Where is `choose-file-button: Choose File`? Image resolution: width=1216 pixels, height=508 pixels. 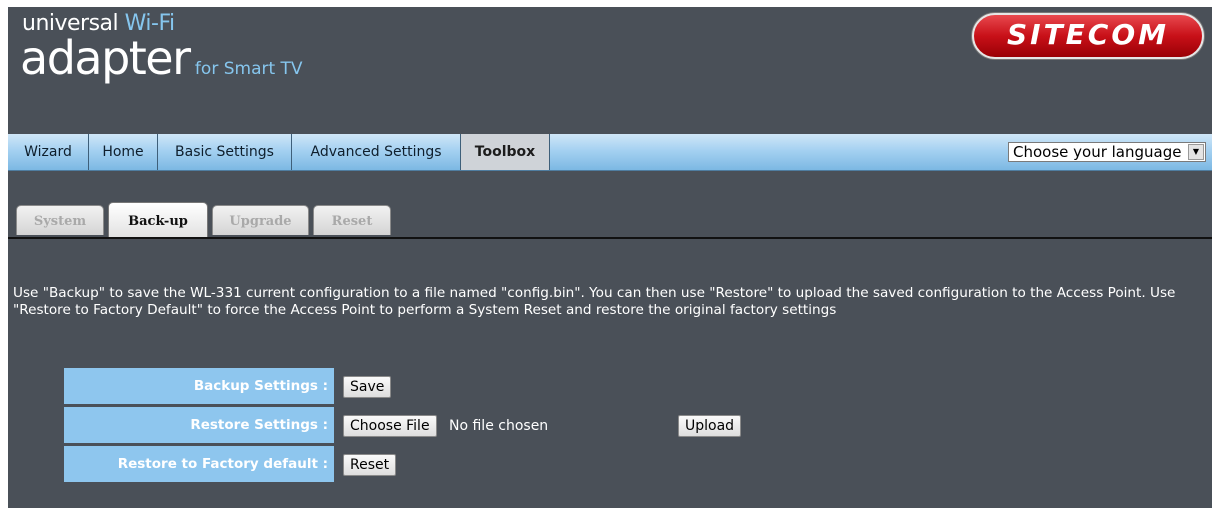 choose-file-button: Choose File is located at coordinates (390, 426).